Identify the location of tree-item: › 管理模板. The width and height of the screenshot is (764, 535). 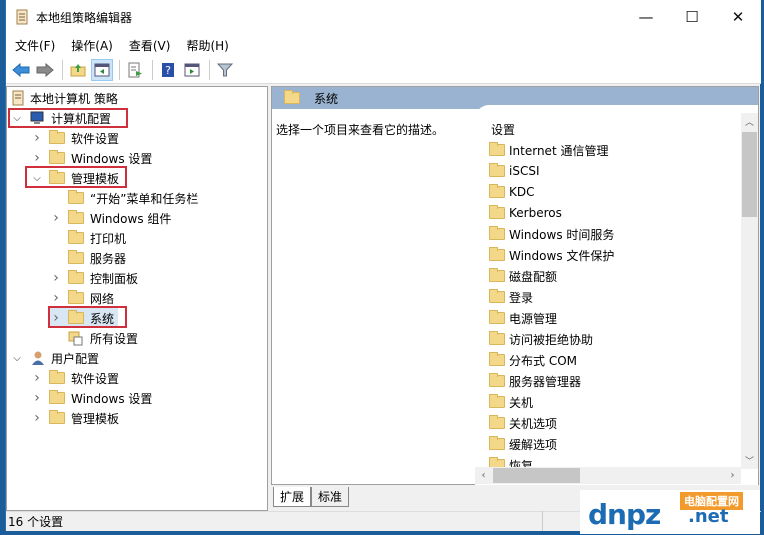
(75, 418).